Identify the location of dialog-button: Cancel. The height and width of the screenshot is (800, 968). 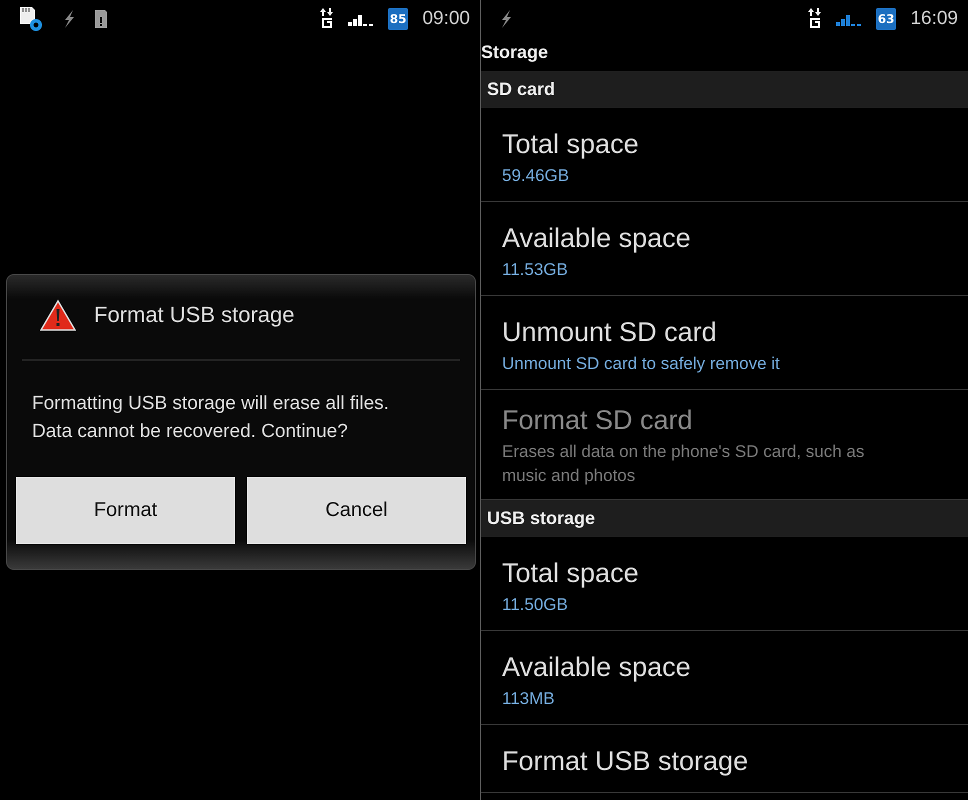
(356, 510).